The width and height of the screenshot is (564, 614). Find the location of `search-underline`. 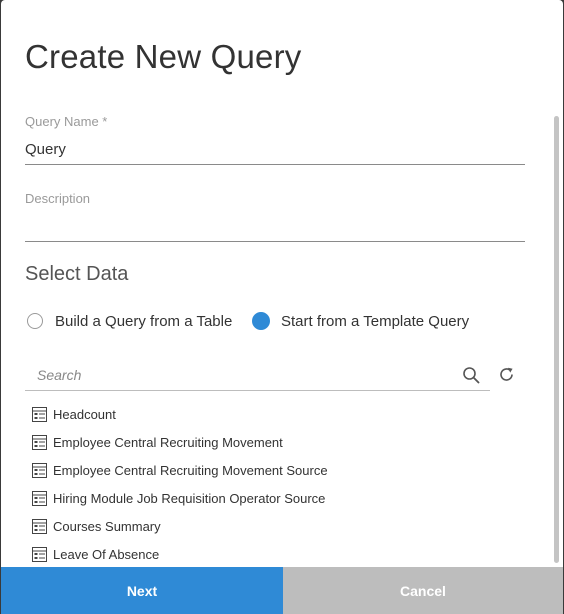

search-underline is located at coordinates (257, 390).